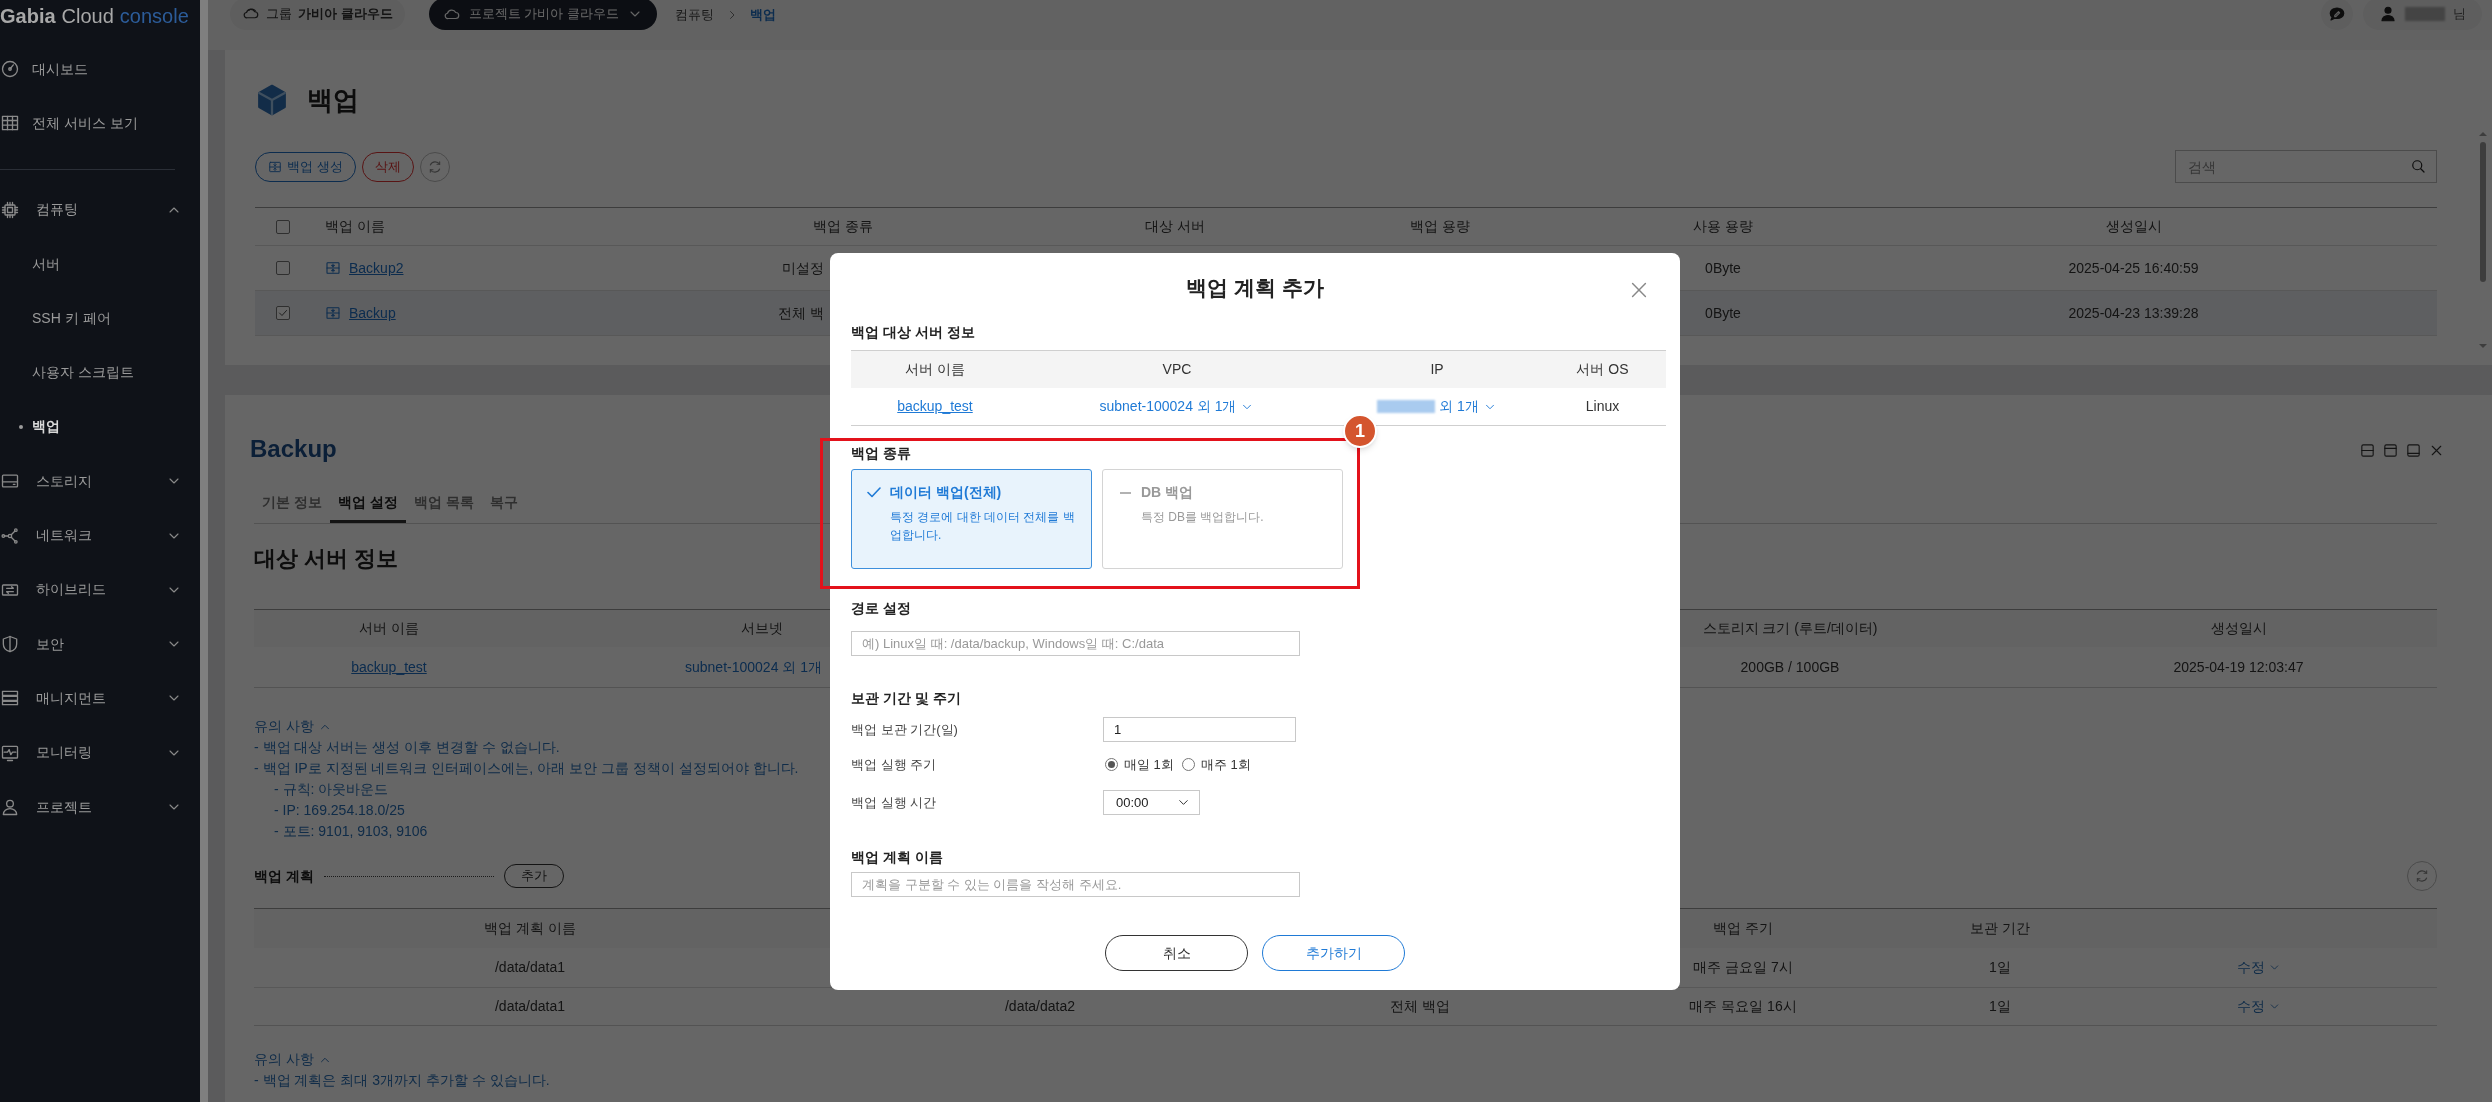  What do you see at coordinates (946, 492) in the screenshot?
I see `option-title: 데이터 백업(전체)` at bounding box center [946, 492].